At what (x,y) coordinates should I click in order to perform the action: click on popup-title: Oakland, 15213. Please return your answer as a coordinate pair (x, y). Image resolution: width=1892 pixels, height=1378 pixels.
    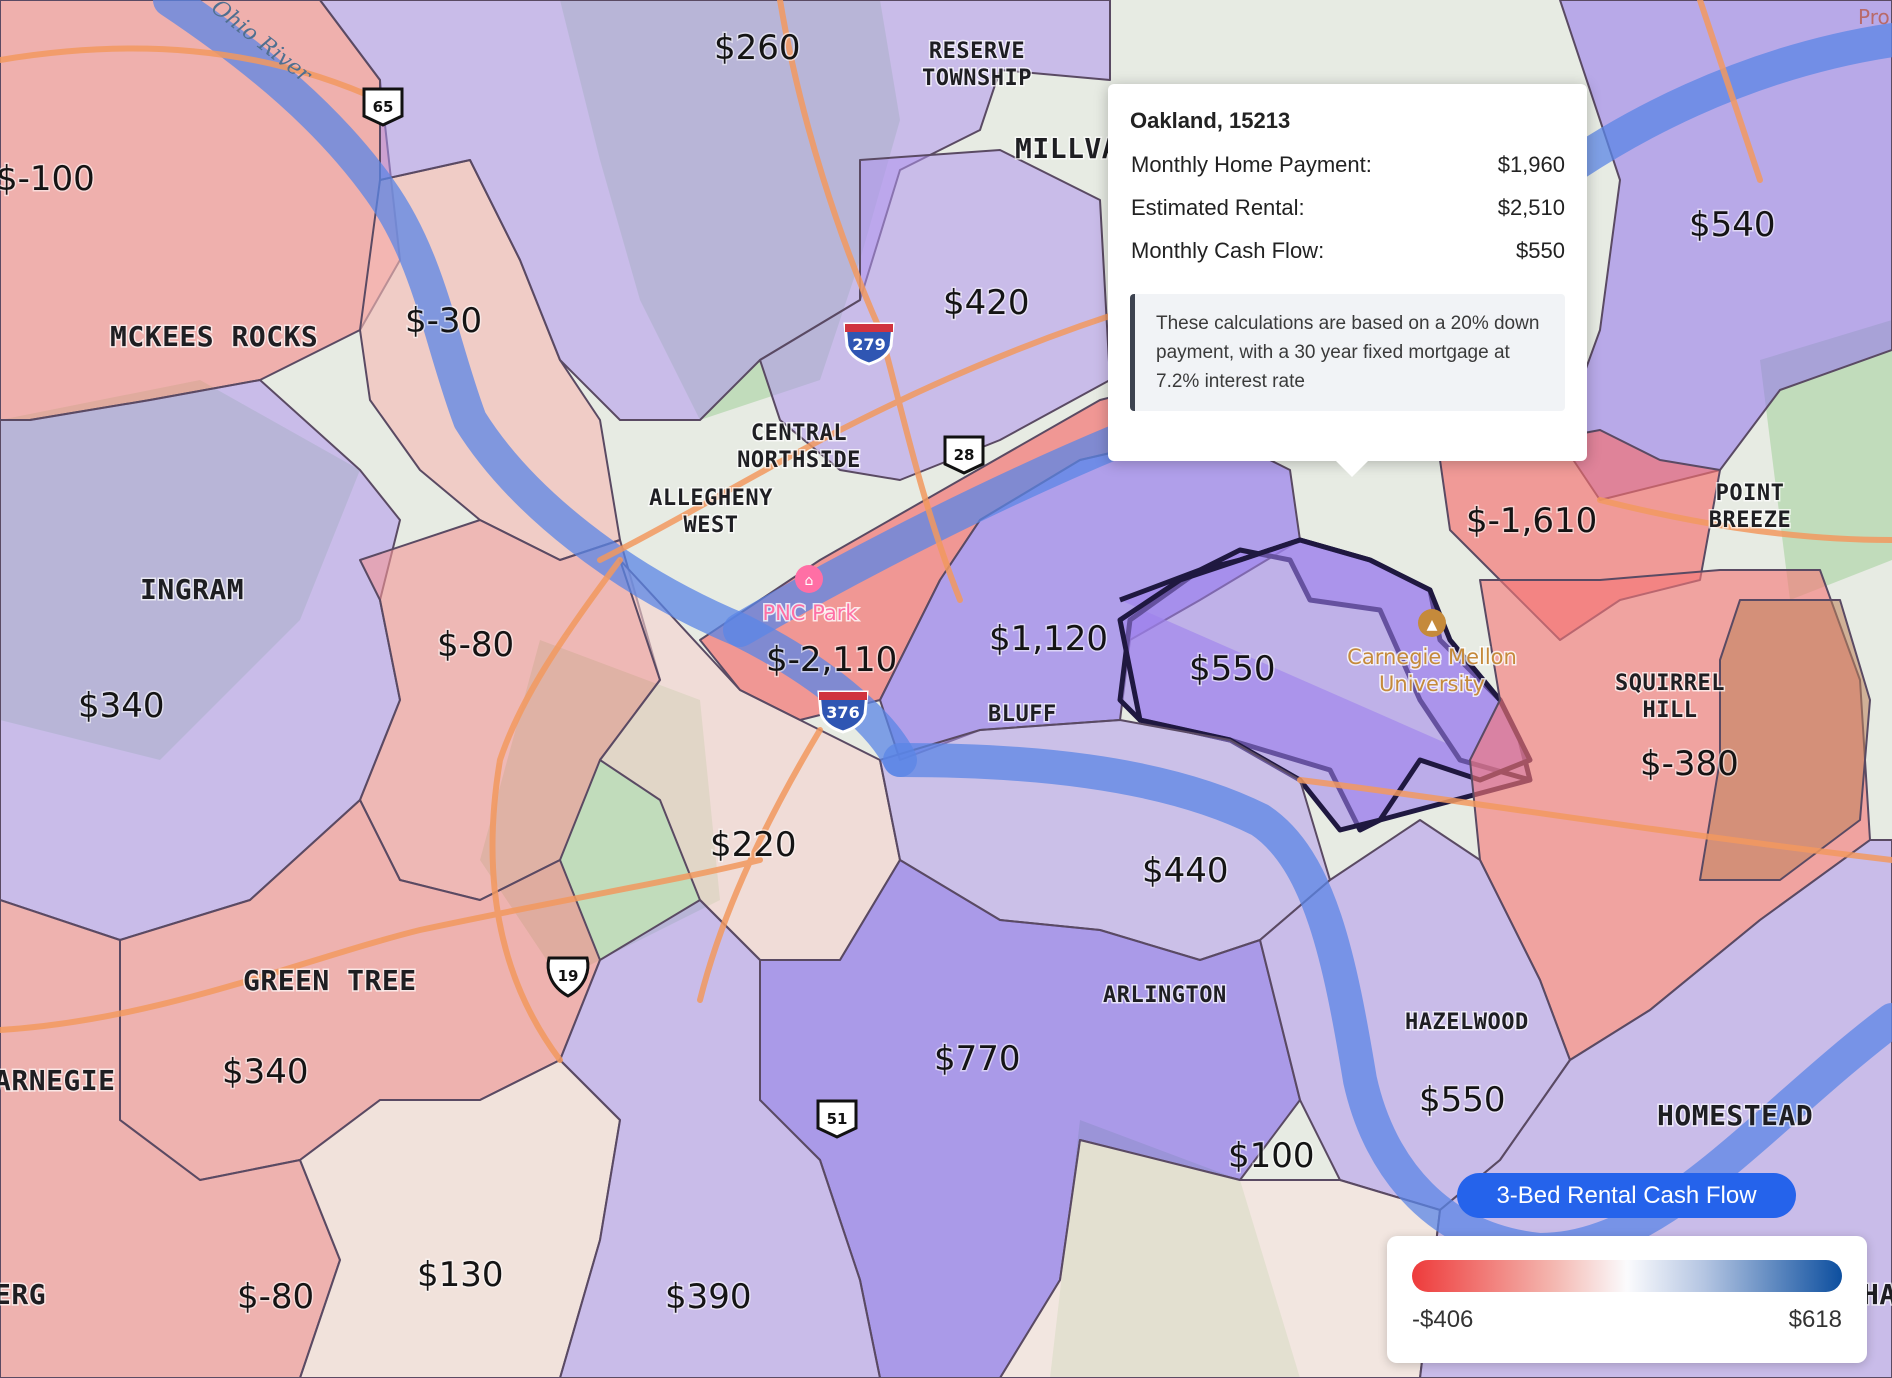
    Looking at the image, I should click on (1210, 120).